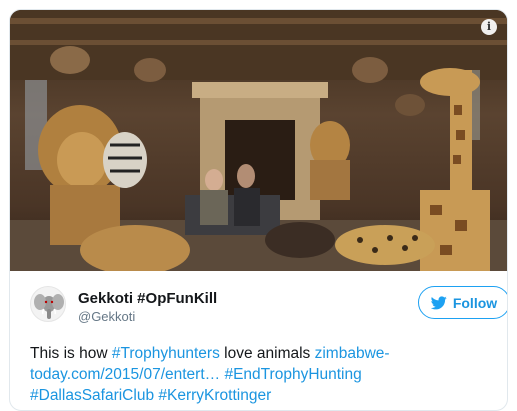  I want to click on elephant-avatar, so click(48, 304).